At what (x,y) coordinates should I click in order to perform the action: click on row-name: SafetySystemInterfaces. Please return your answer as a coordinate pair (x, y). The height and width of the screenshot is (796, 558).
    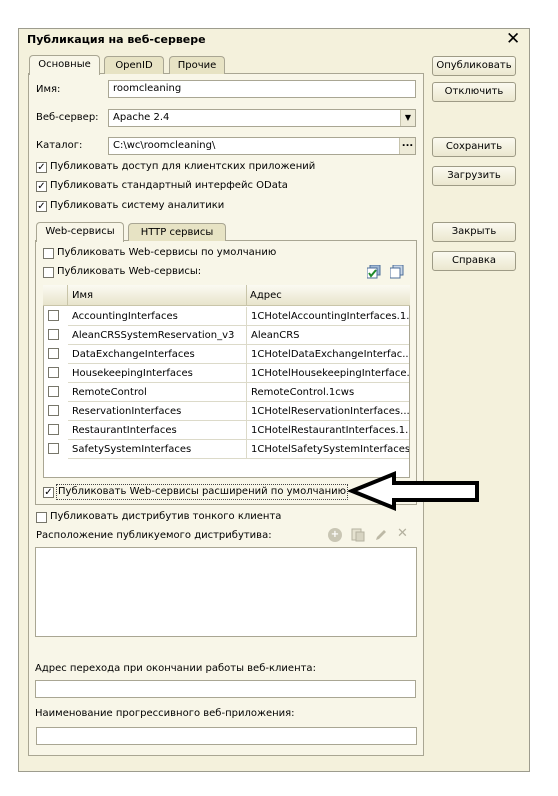
    Looking at the image, I should click on (157, 449).